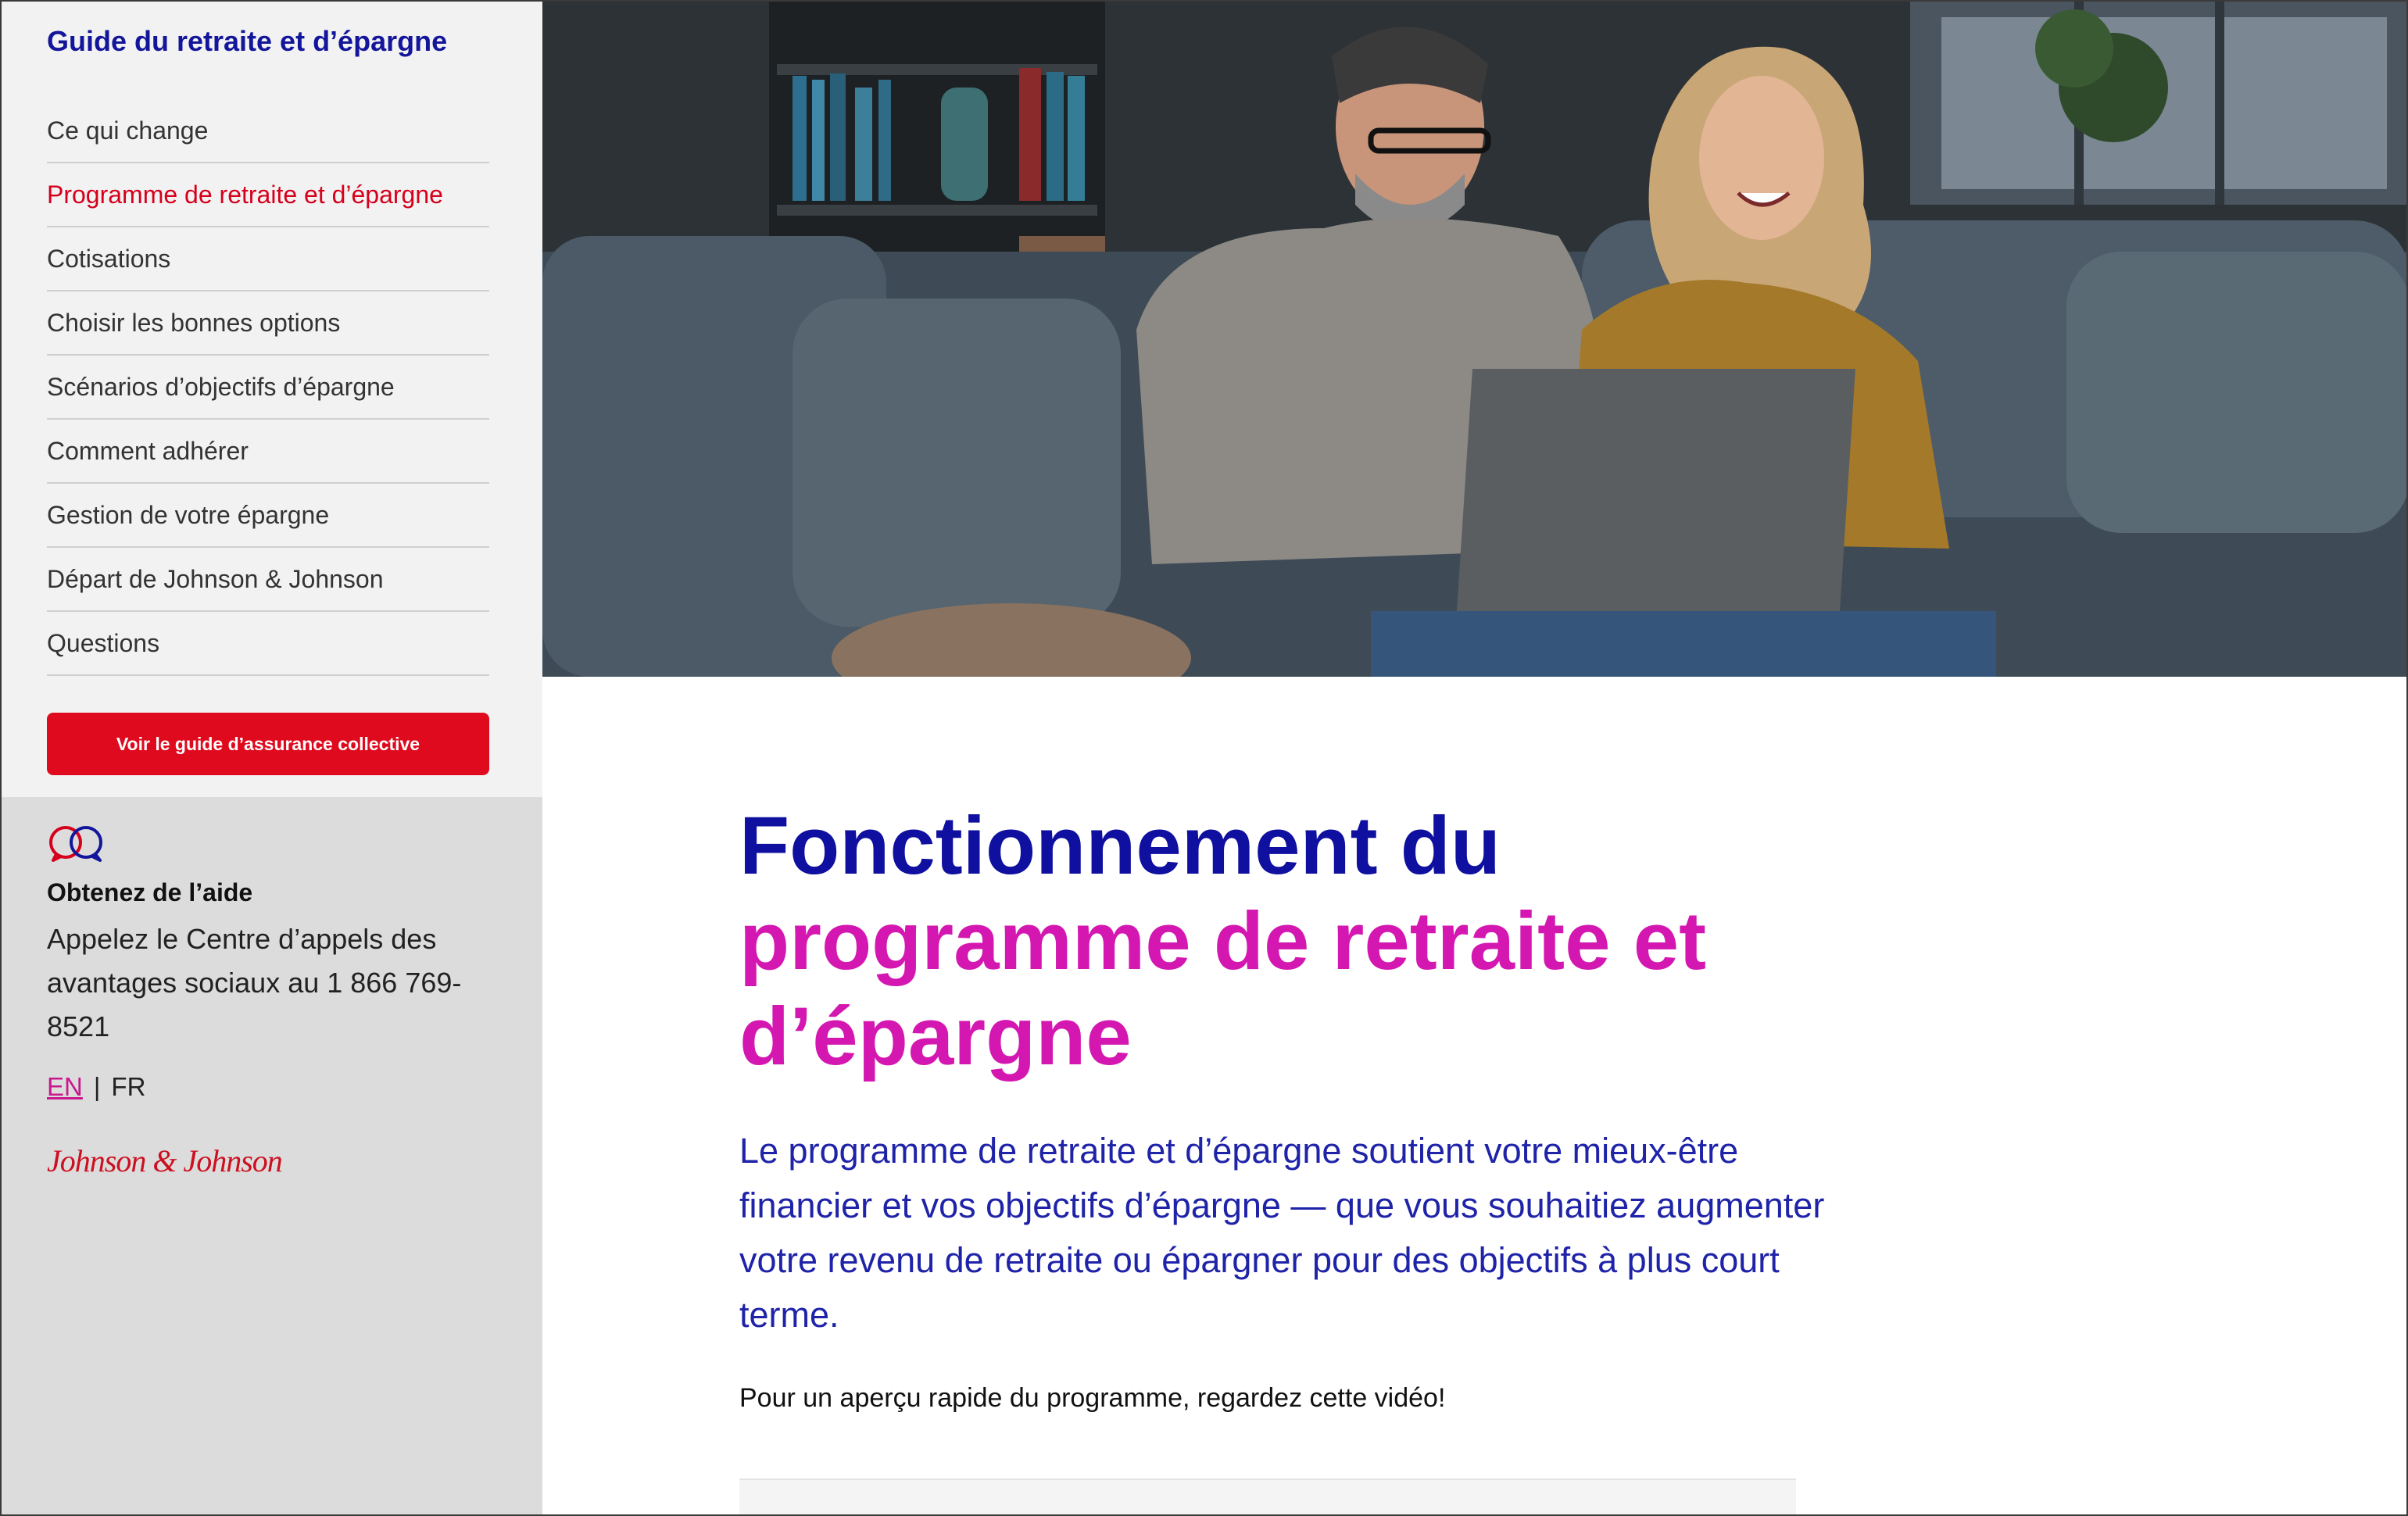 The height and width of the screenshot is (1516, 2408). Describe the element at coordinates (268, 644) in the screenshot. I see `sidebar-item-questions: Questions` at that location.